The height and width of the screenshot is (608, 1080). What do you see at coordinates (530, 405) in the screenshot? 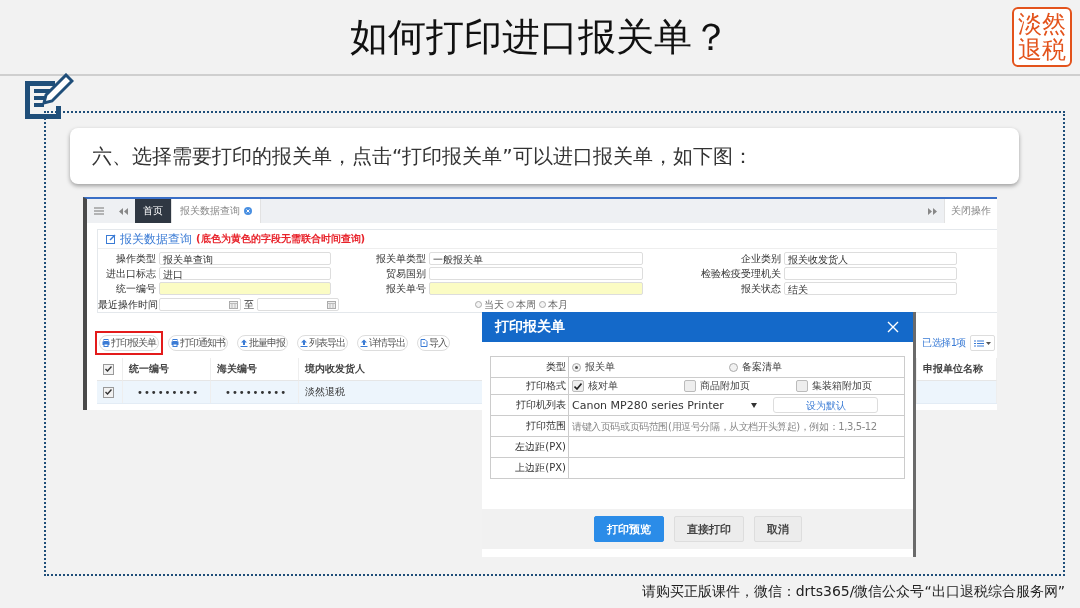
I see `field-label: 打印机列表` at bounding box center [530, 405].